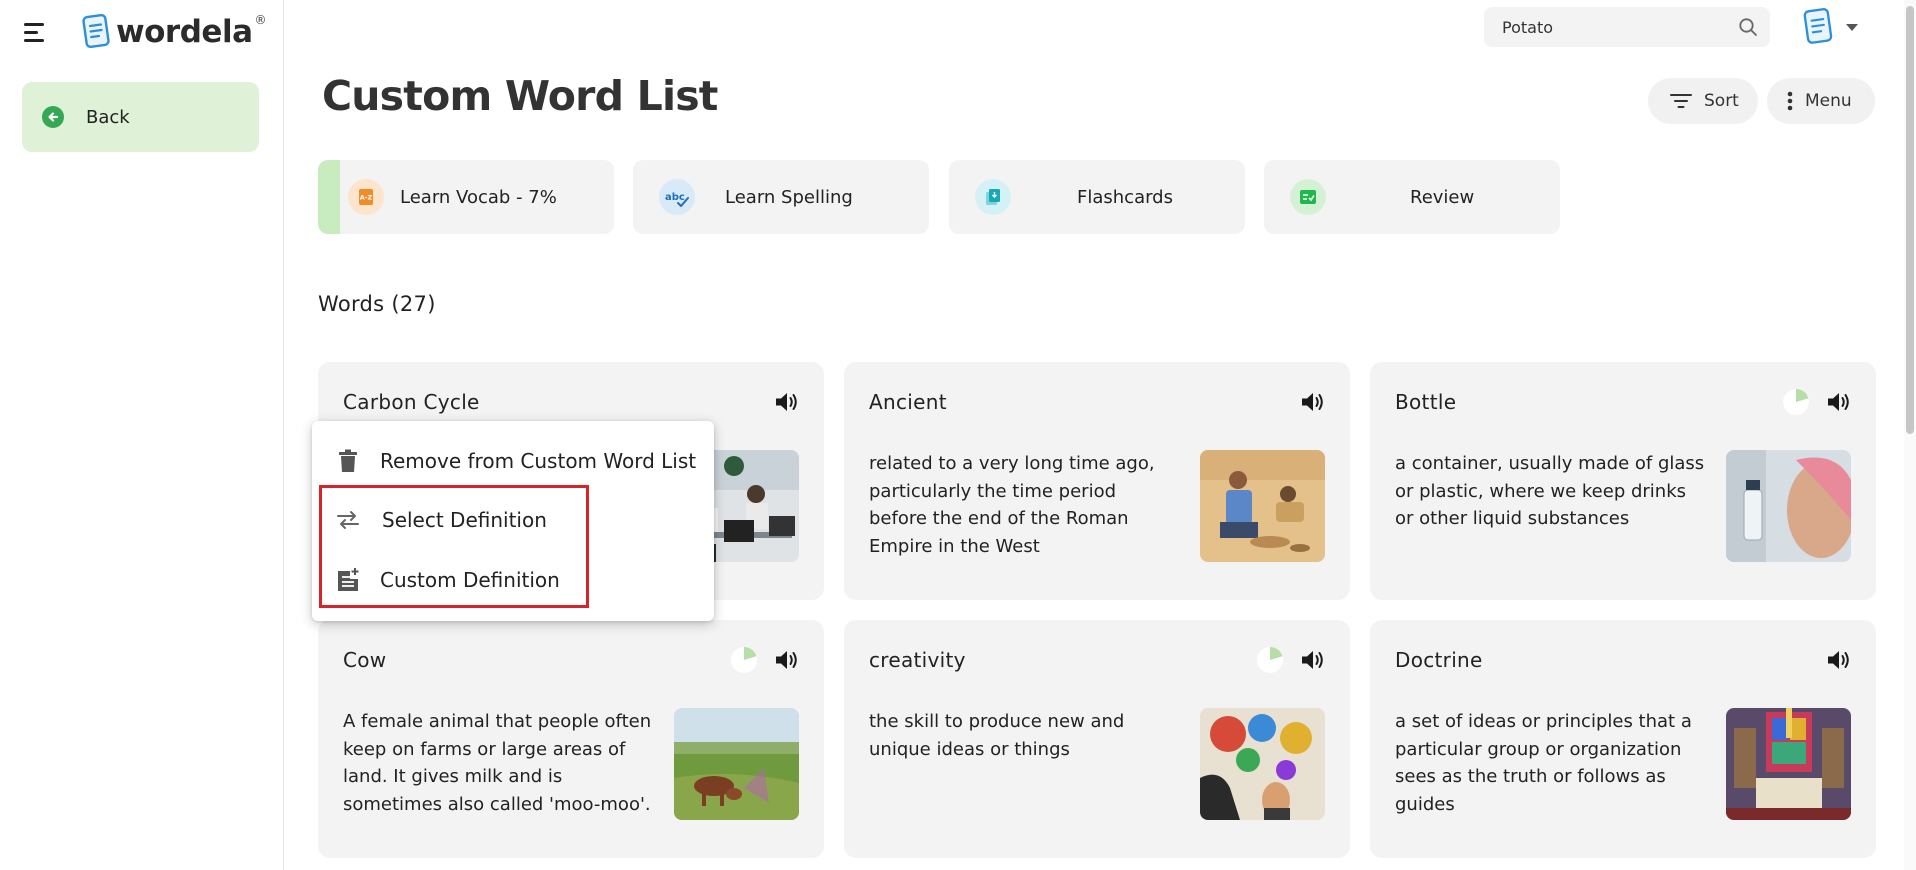 This screenshot has height=870, width=1916. What do you see at coordinates (1703, 101) in the screenshot?
I see `sort-button: Sort` at bounding box center [1703, 101].